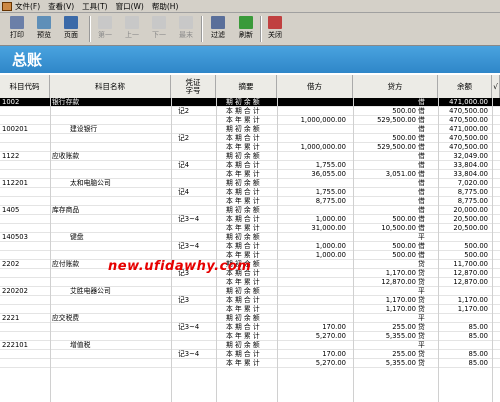 This screenshot has width=500, height=402. I want to click on grid-line, so click(438, 250).